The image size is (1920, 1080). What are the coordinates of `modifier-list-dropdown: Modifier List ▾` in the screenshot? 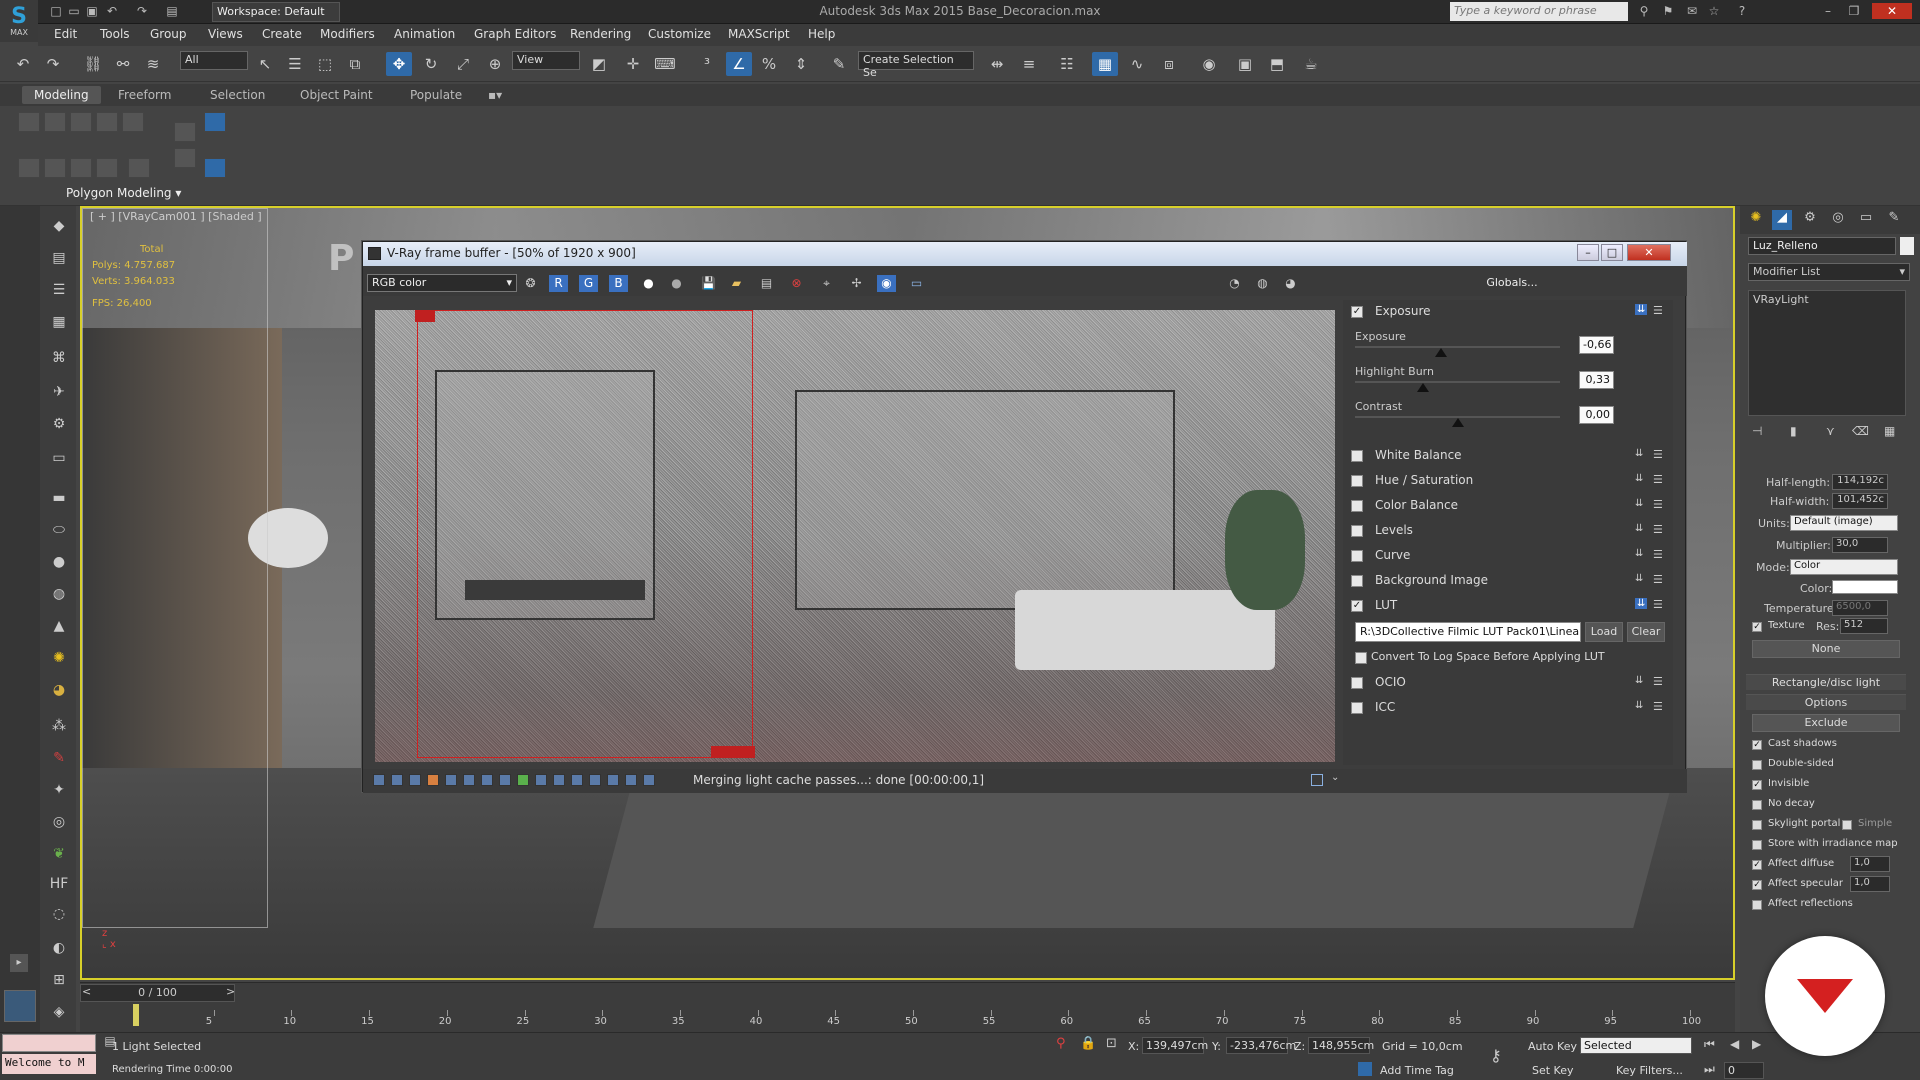 It's located at (1829, 272).